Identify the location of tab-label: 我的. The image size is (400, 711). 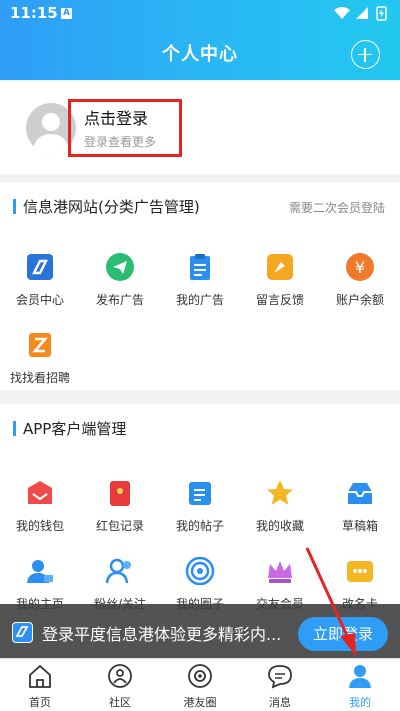
(360, 702).